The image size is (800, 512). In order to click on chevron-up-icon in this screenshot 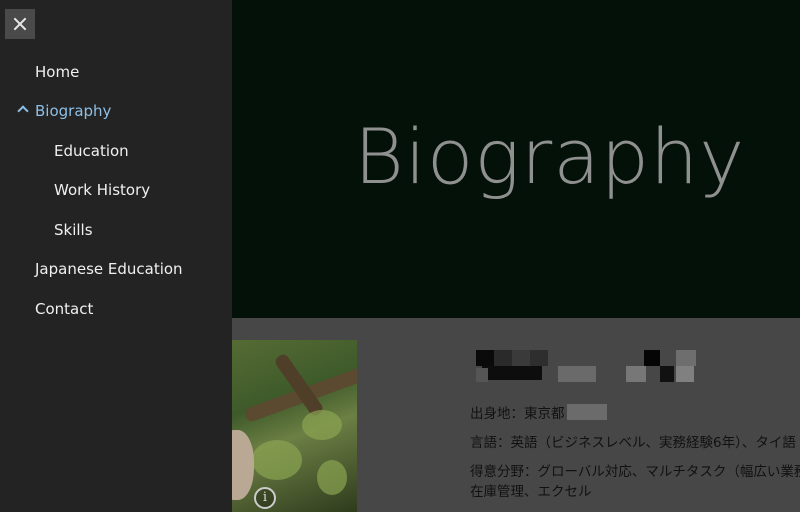, I will do `click(23, 109)`.